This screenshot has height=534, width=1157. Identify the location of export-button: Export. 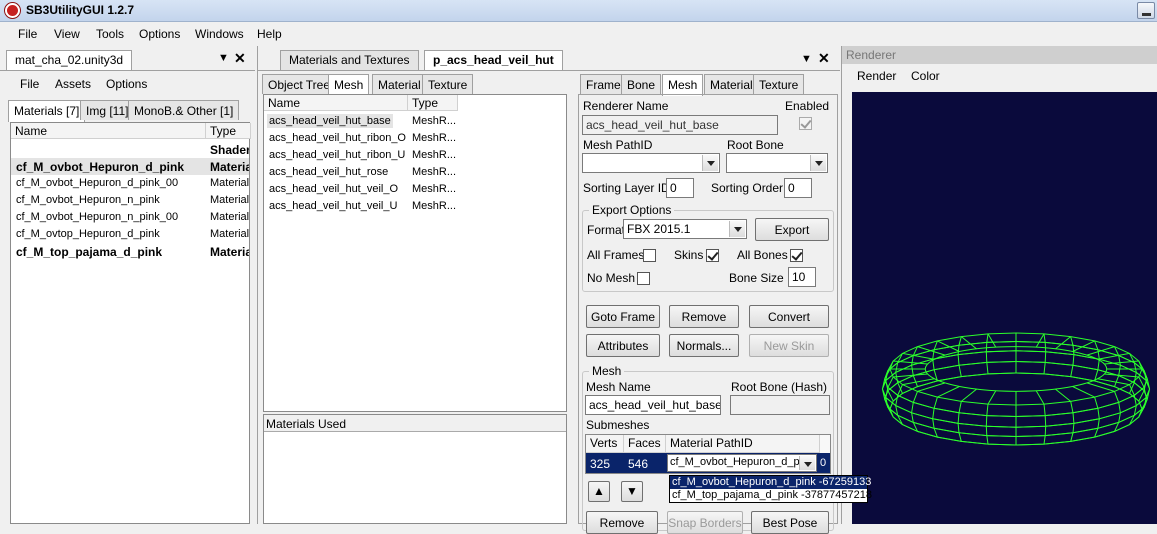
(792, 229).